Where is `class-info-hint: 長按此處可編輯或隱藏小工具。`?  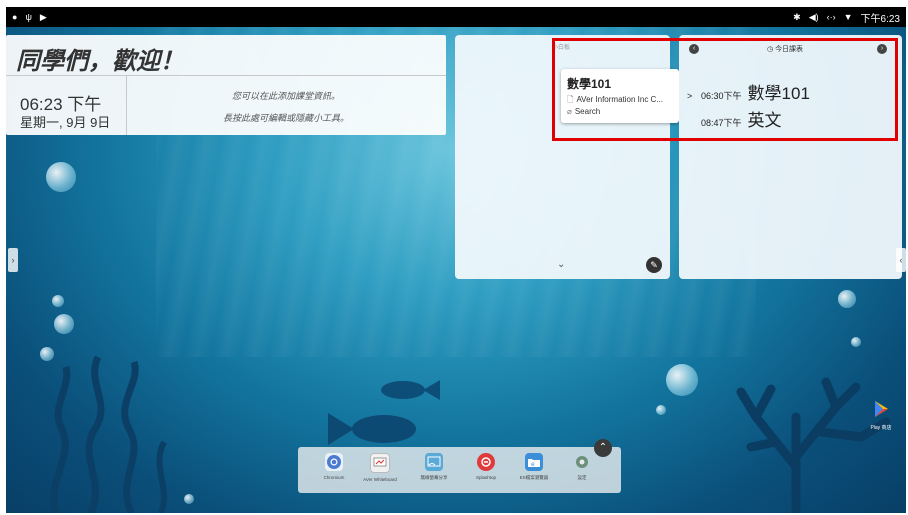
class-info-hint: 長按此處可編輯或隱藏小工具。 is located at coordinates (285, 118).